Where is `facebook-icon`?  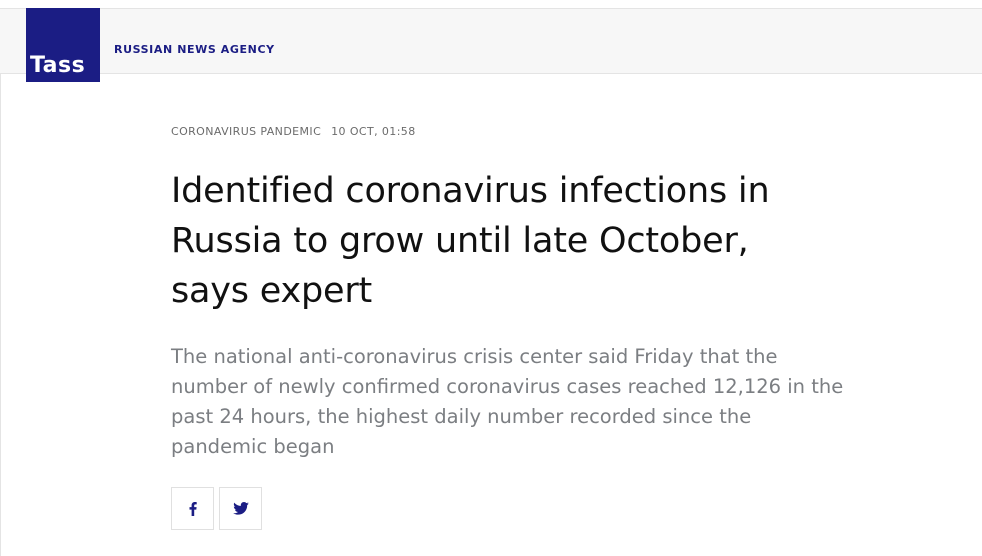 facebook-icon is located at coordinates (193, 508).